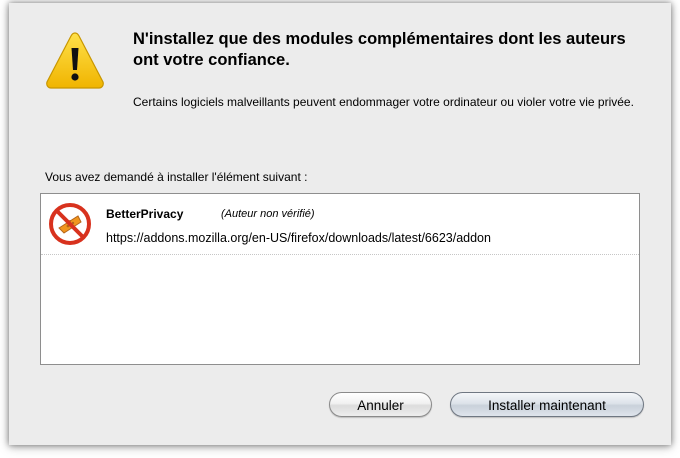 The height and width of the screenshot is (458, 680). Describe the element at coordinates (380, 404) in the screenshot. I see `cancel-button: Annuler` at that location.